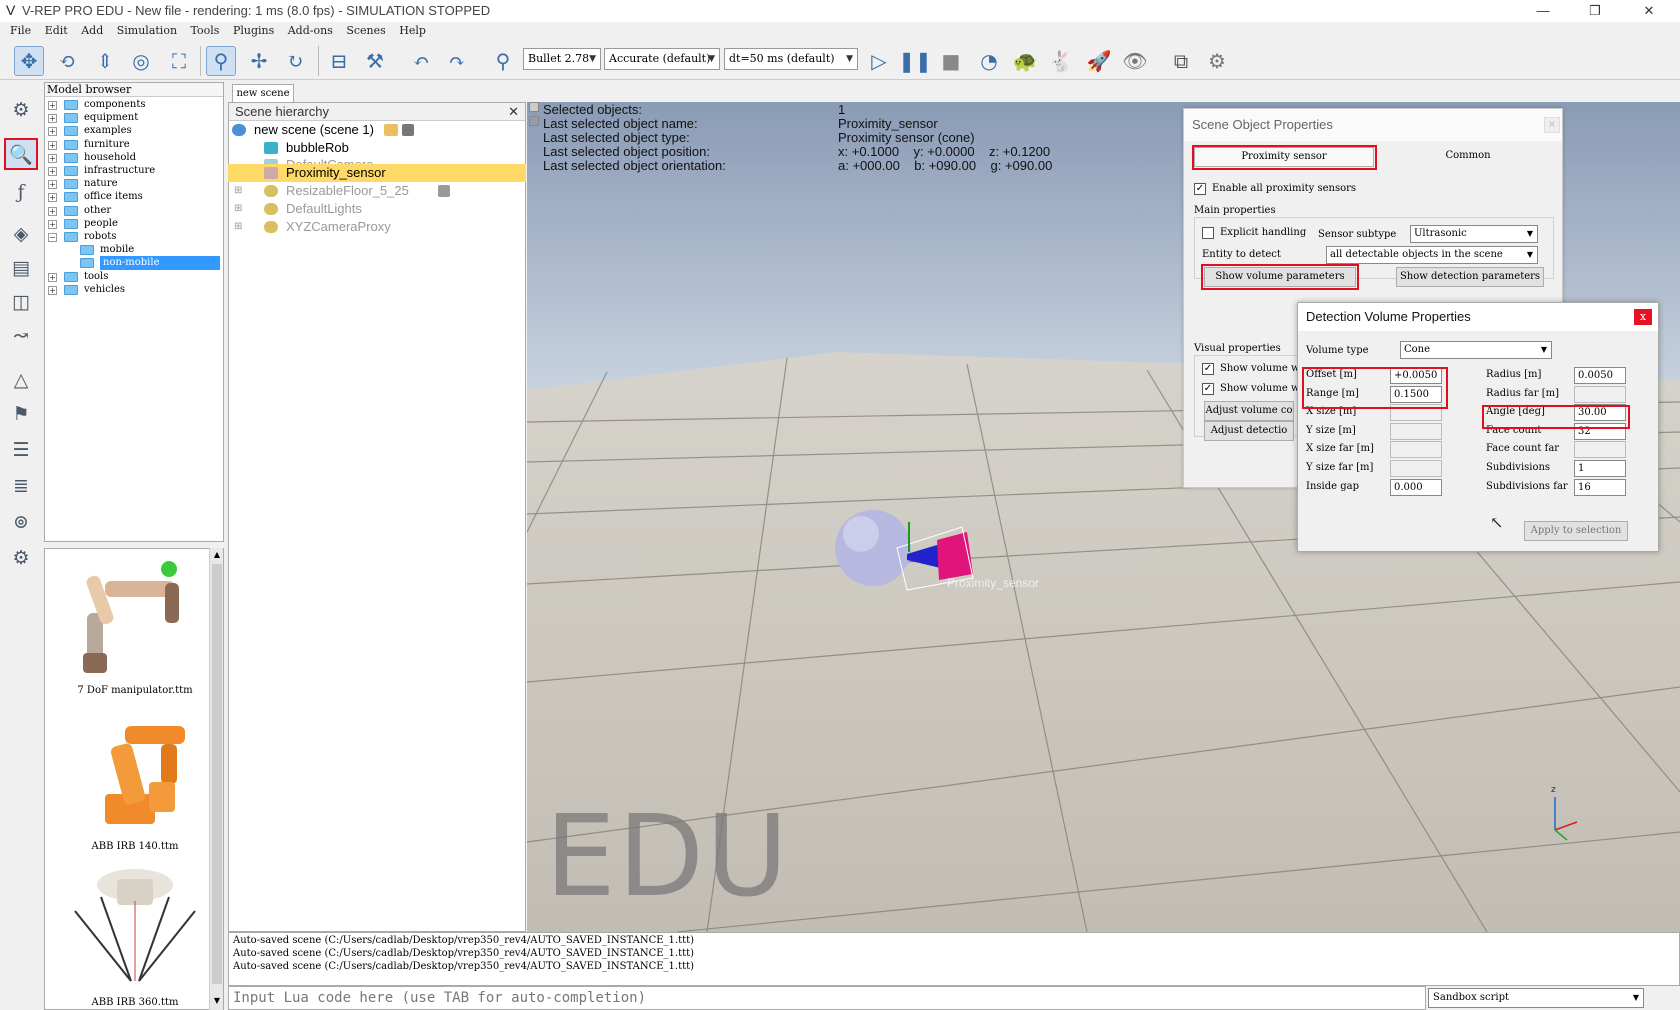 The image size is (1680, 1010). What do you see at coordinates (135, 769) in the screenshot?
I see `abb-irb140-thumbnail-icon` at bounding box center [135, 769].